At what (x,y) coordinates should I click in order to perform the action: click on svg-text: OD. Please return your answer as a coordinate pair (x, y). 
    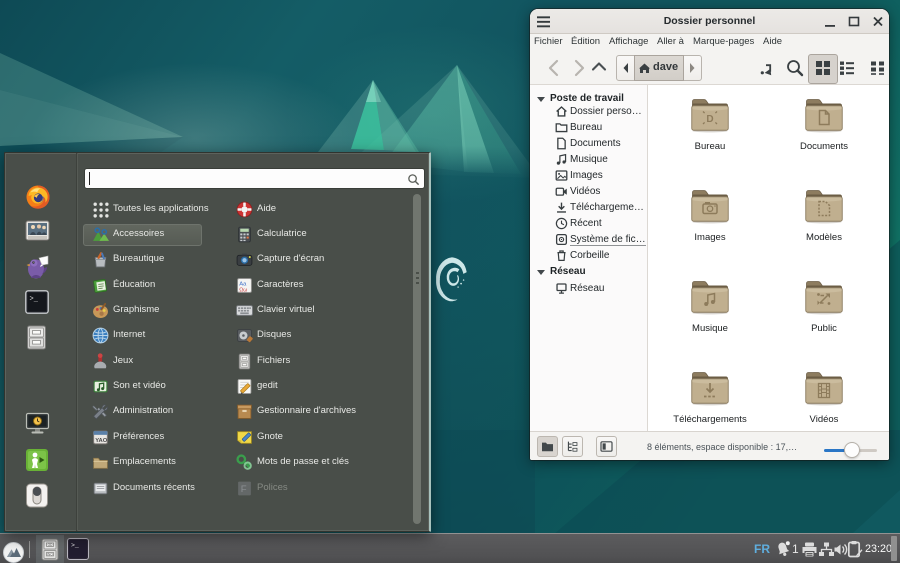
    Looking at the image, I should click on (50, 545).